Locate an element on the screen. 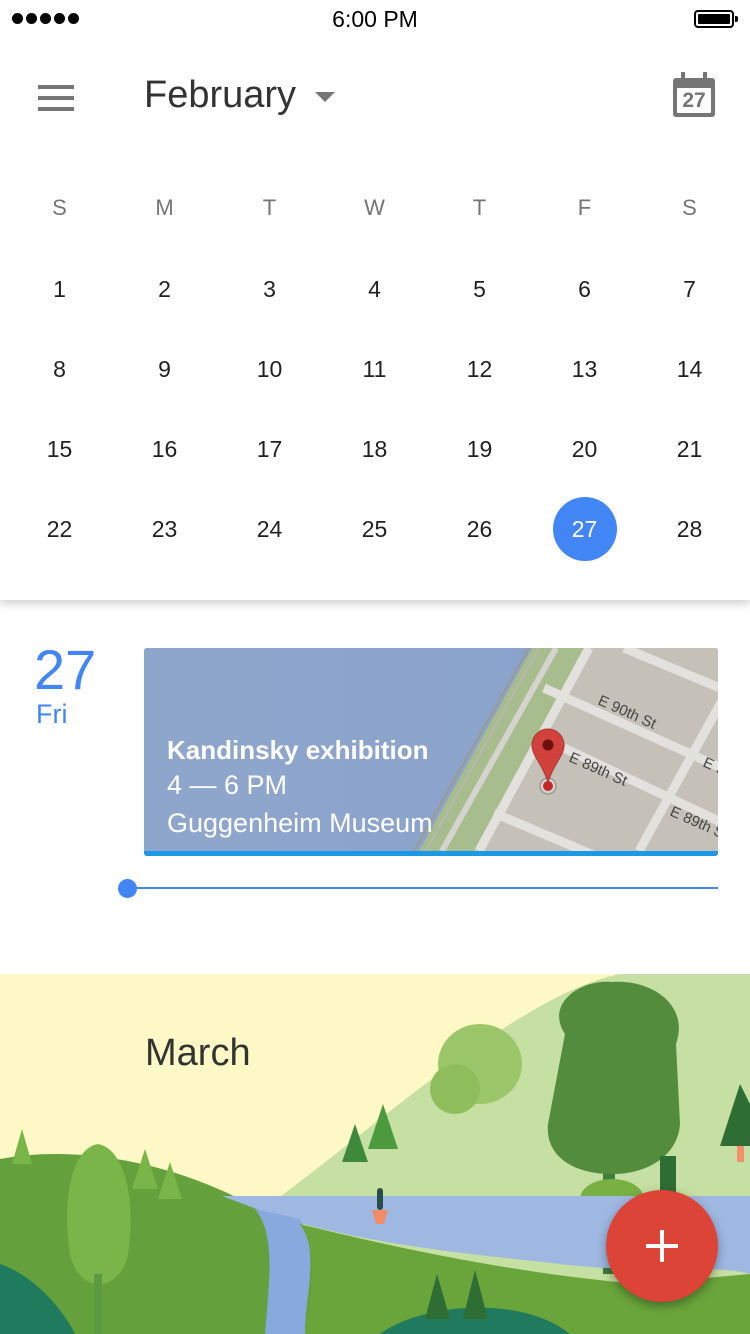  day-cell: 18 is located at coordinates (374, 449).